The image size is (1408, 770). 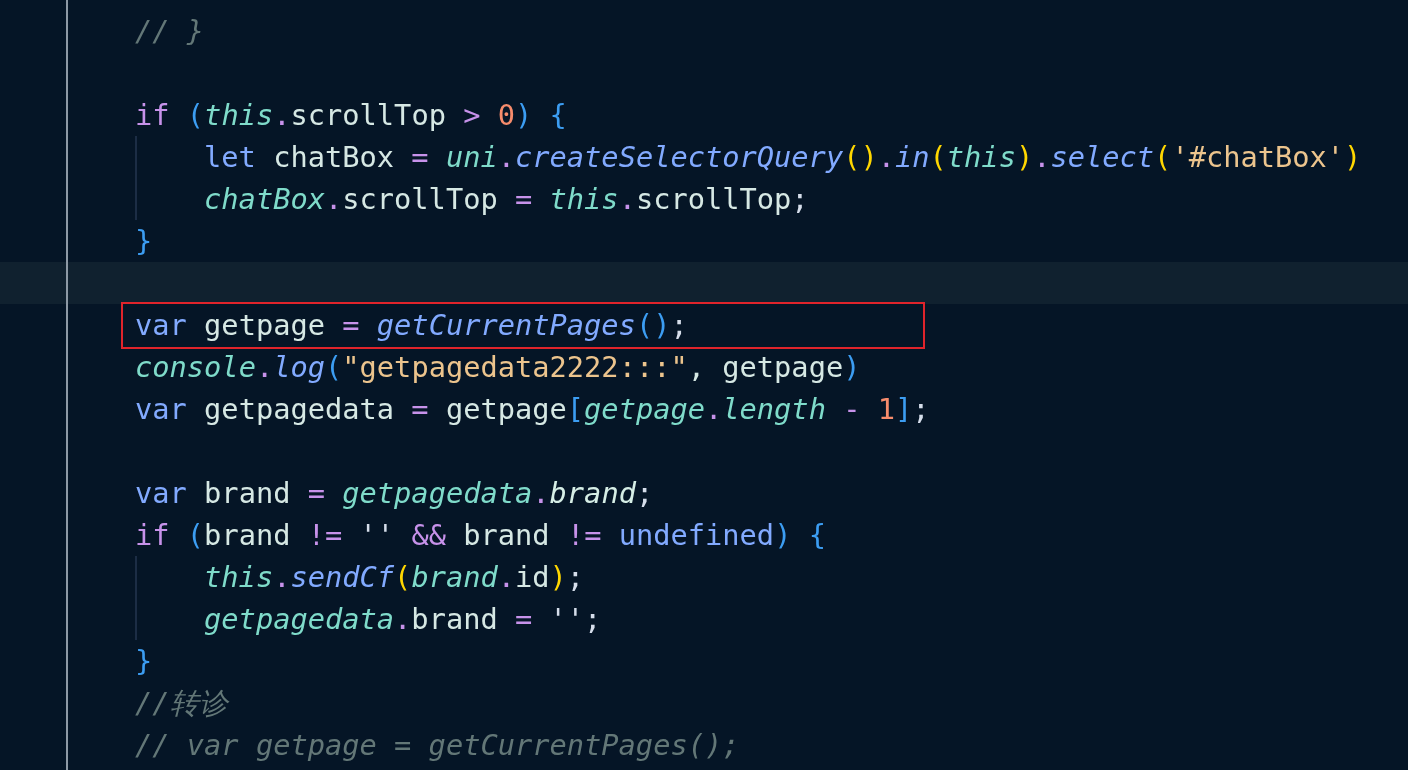 What do you see at coordinates (783, 157) in the screenshot?
I see `code-line: let chatBox = uni.createSelectorQuery().in(this).select('#chatBox')` at bounding box center [783, 157].